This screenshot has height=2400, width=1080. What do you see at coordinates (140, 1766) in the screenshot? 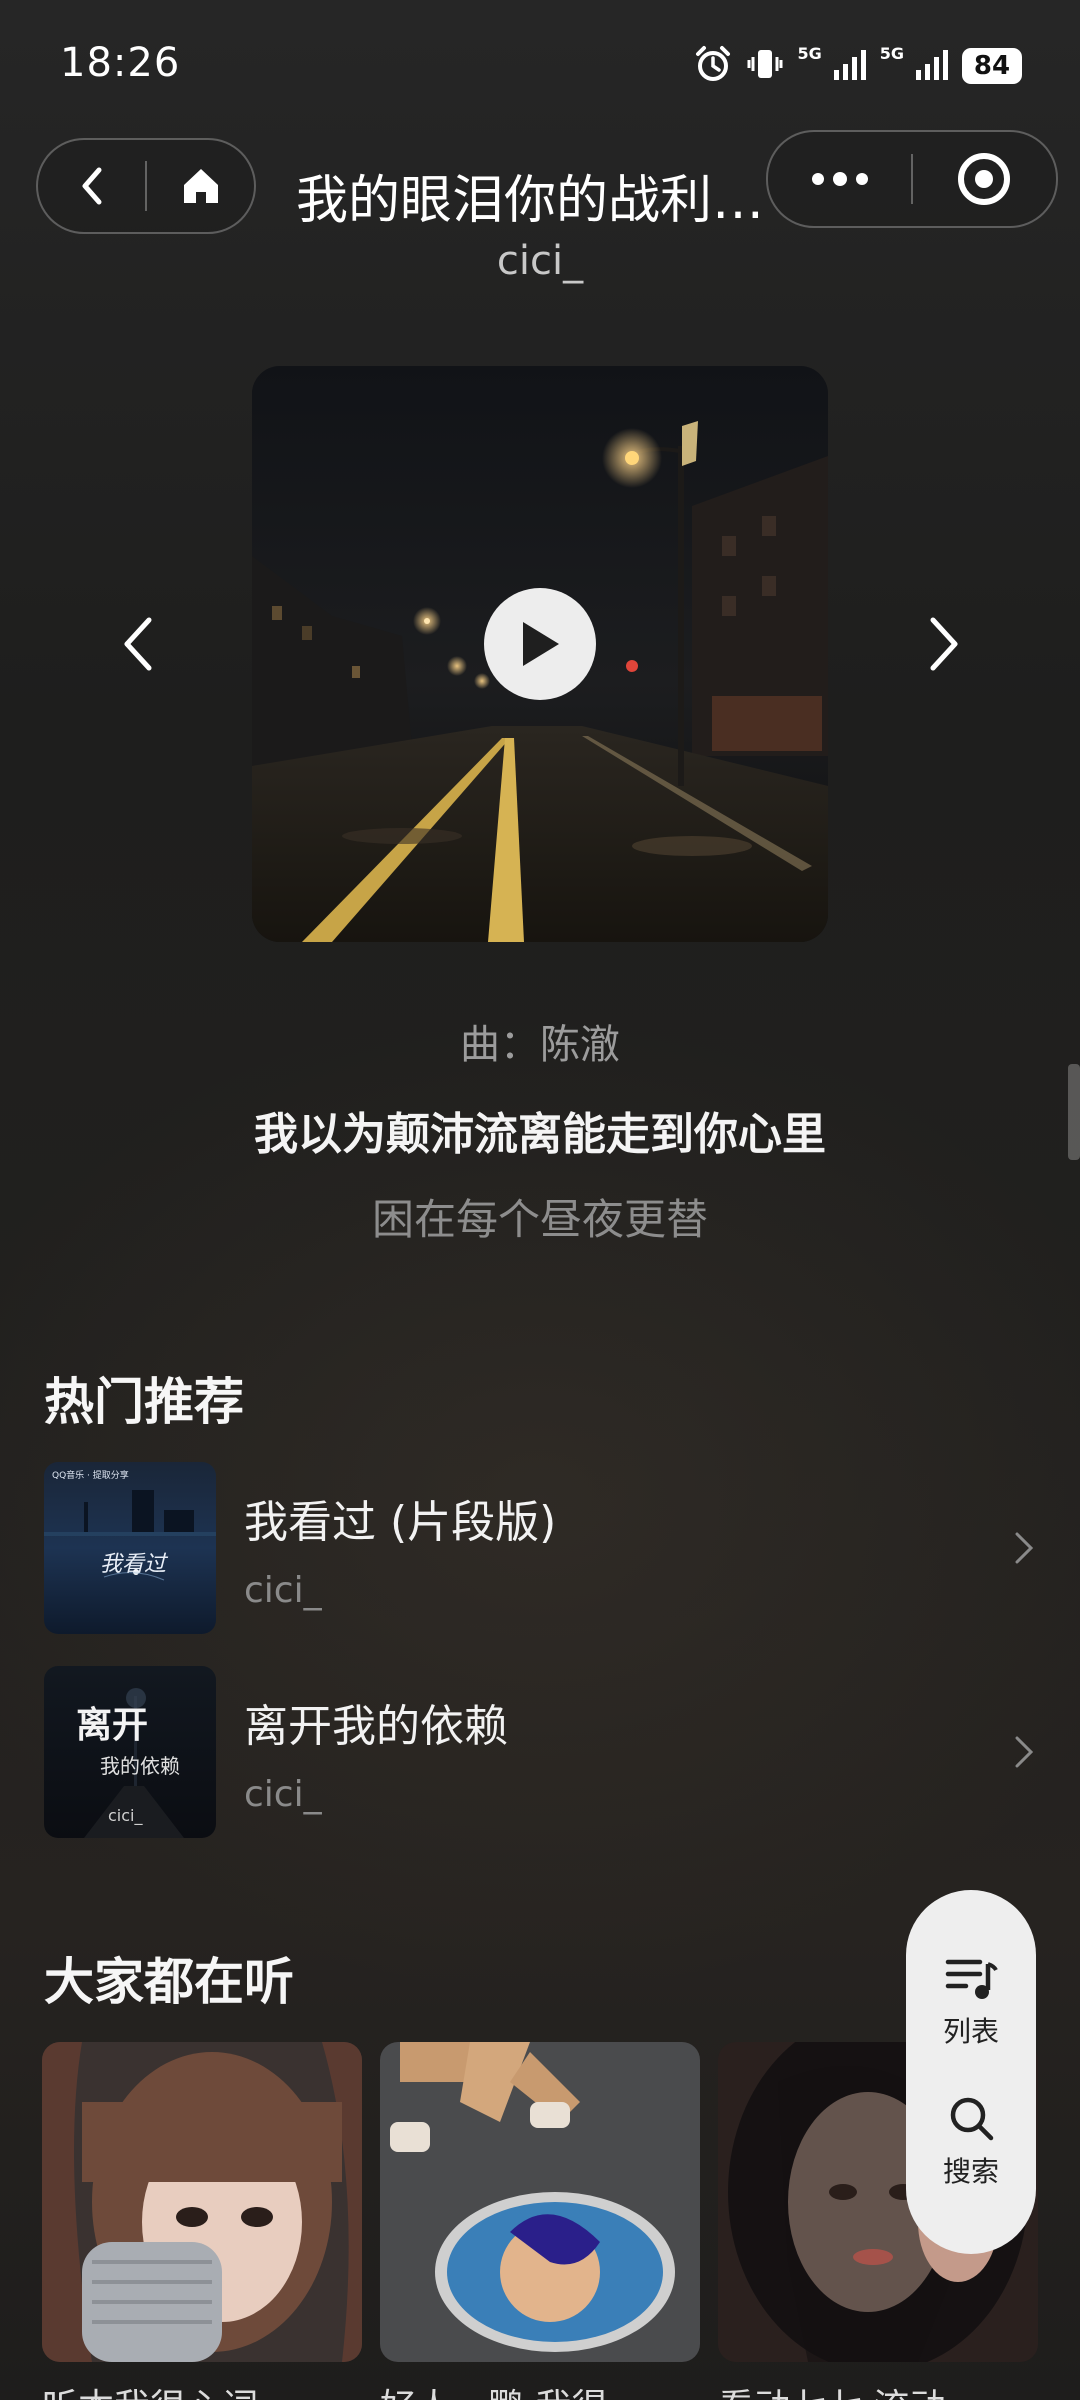
I see `thumbnail-caption-sub: 我的依赖` at bounding box center [140, 1766].